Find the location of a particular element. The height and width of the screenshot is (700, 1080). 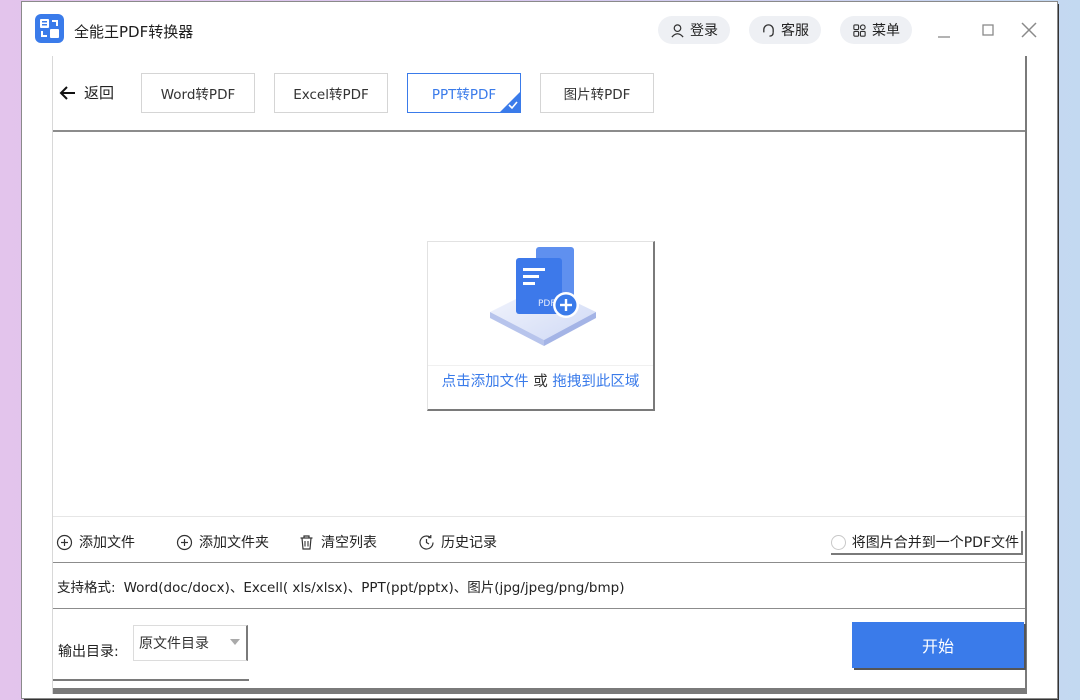

add-file-button: 添加文件 is located at coordinates (95, 542).